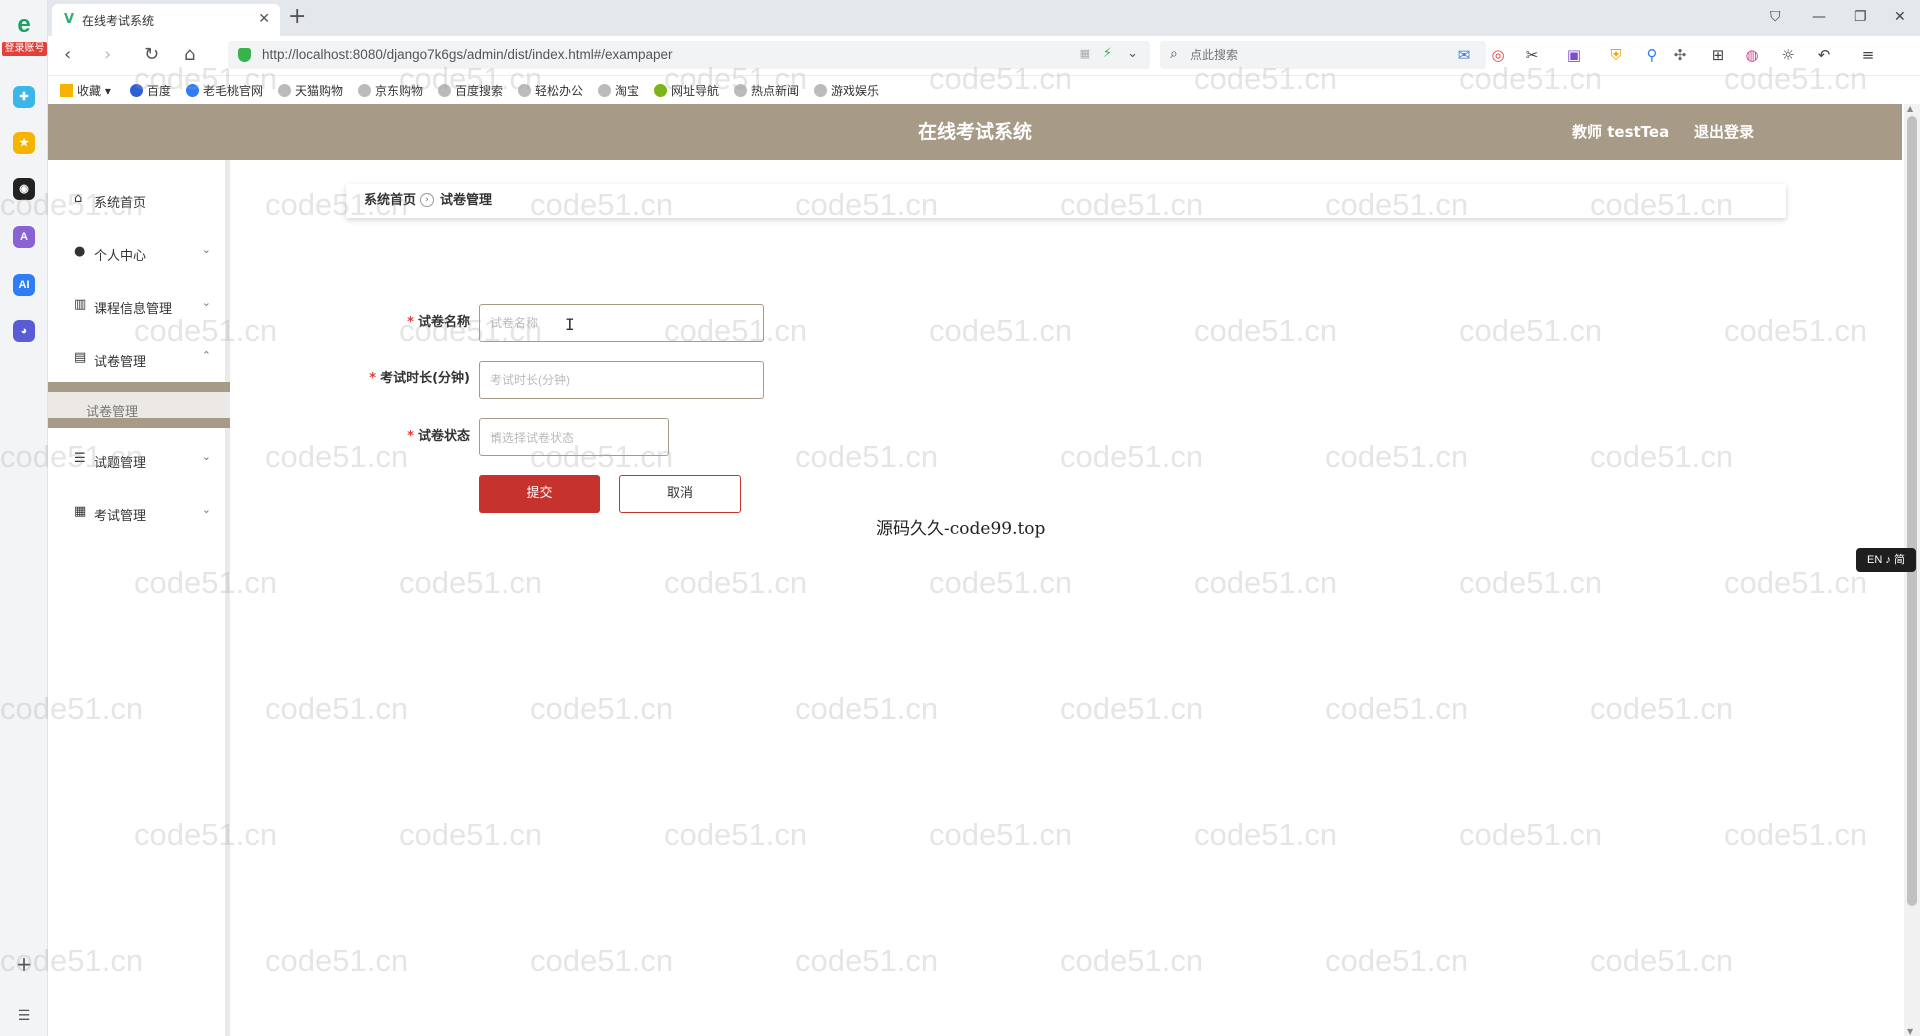  What do you see at coordinates (1464, 55) in the screenshot?
I see `mail-icon: ✉` at bounding box center [1464, 55].